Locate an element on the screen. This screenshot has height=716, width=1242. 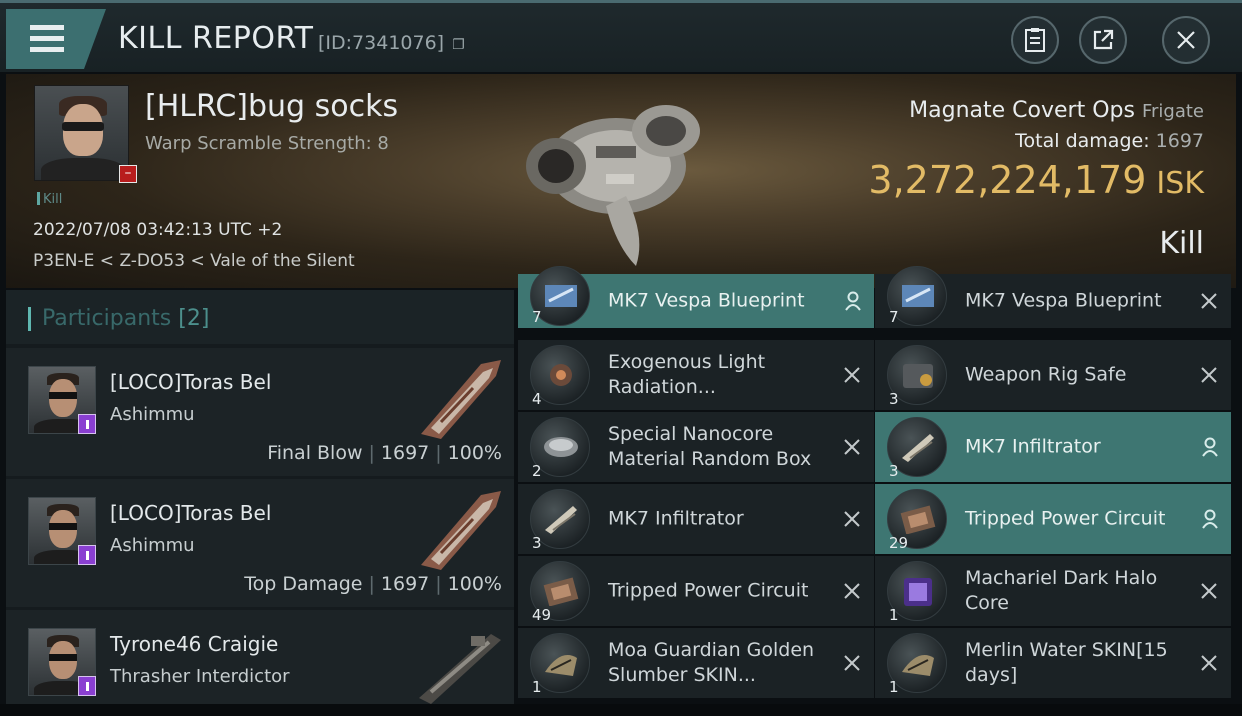
loot-item: 29 Tripped Power Circuit is located at coordinates (1053, 519).